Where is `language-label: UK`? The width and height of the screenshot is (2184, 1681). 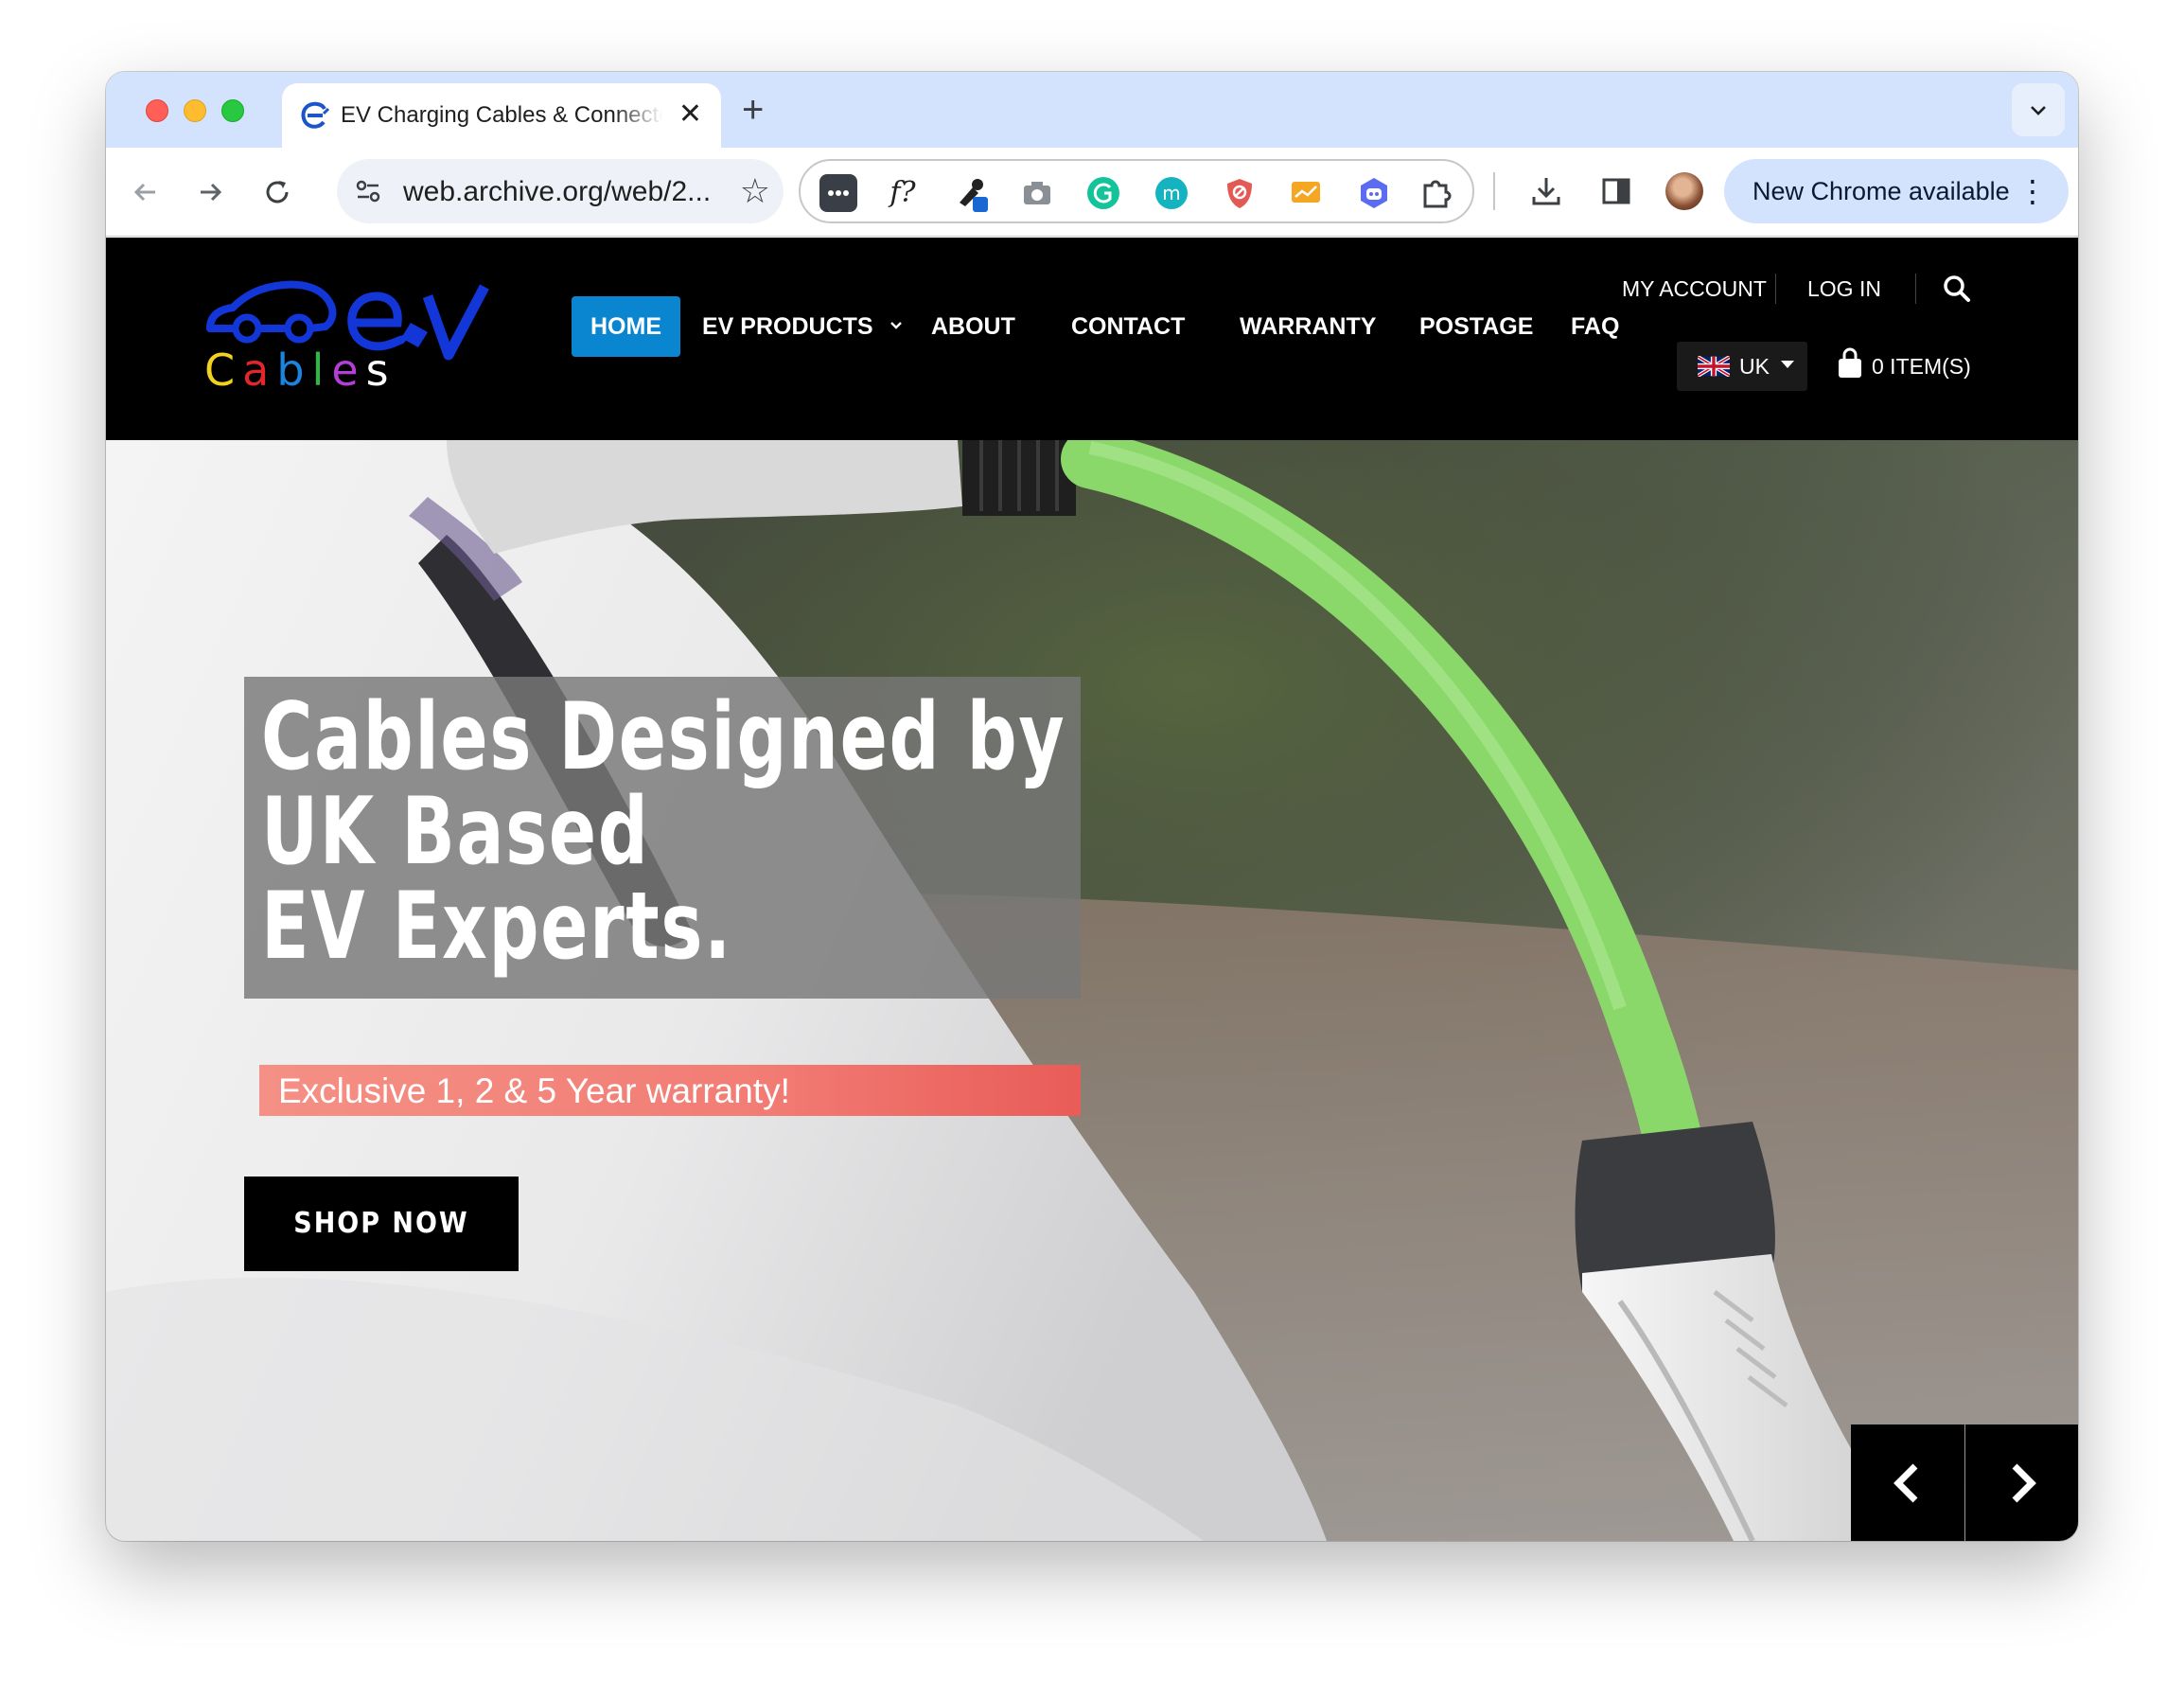 language-label: UK is located at coordinates (1754, 366).